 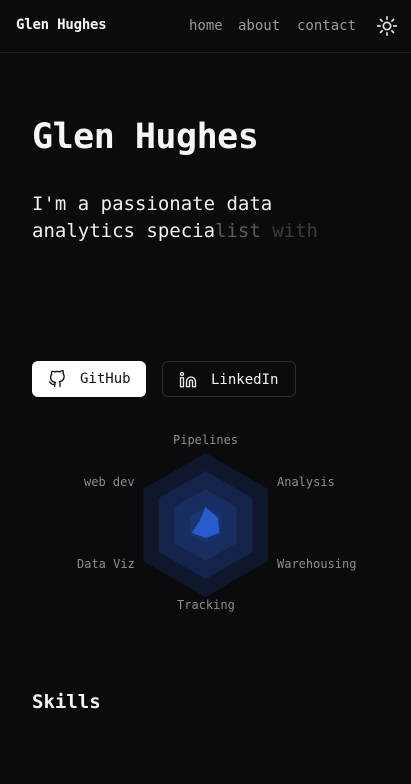 I want to click on radar-label-tracking: Tracking, so click(x=206, y=605).